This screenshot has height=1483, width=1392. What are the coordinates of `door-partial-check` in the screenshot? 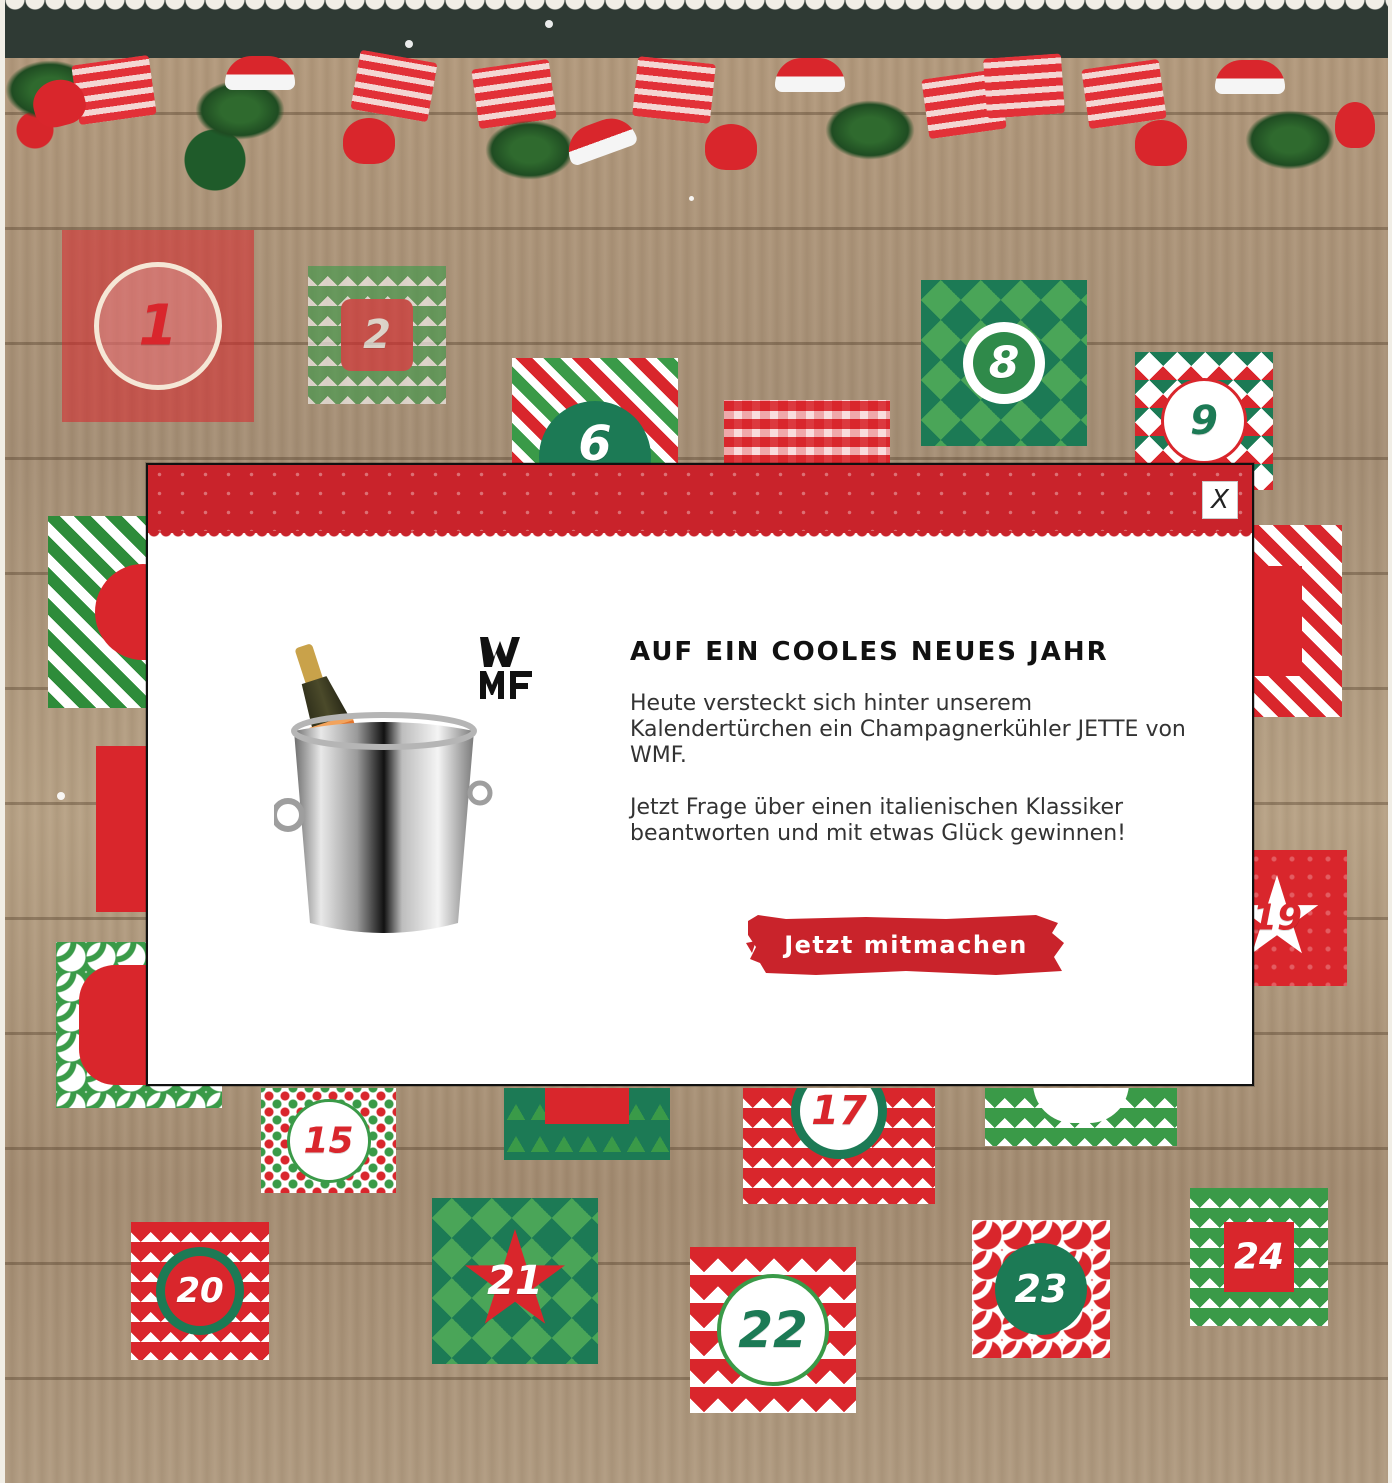 It's located at (807, 432).